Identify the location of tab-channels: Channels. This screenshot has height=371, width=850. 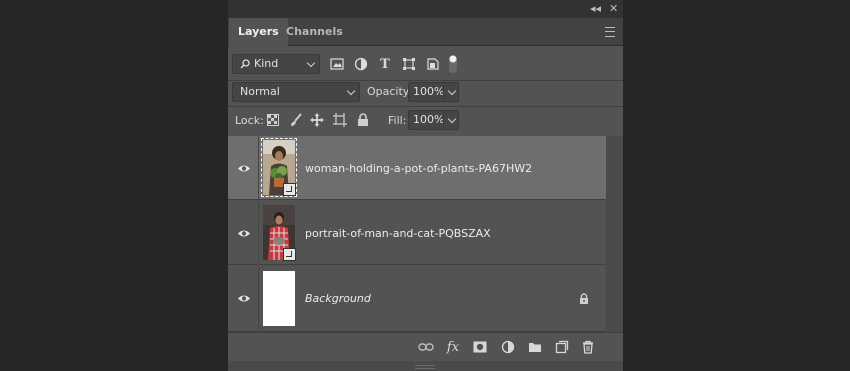
(314, 31).